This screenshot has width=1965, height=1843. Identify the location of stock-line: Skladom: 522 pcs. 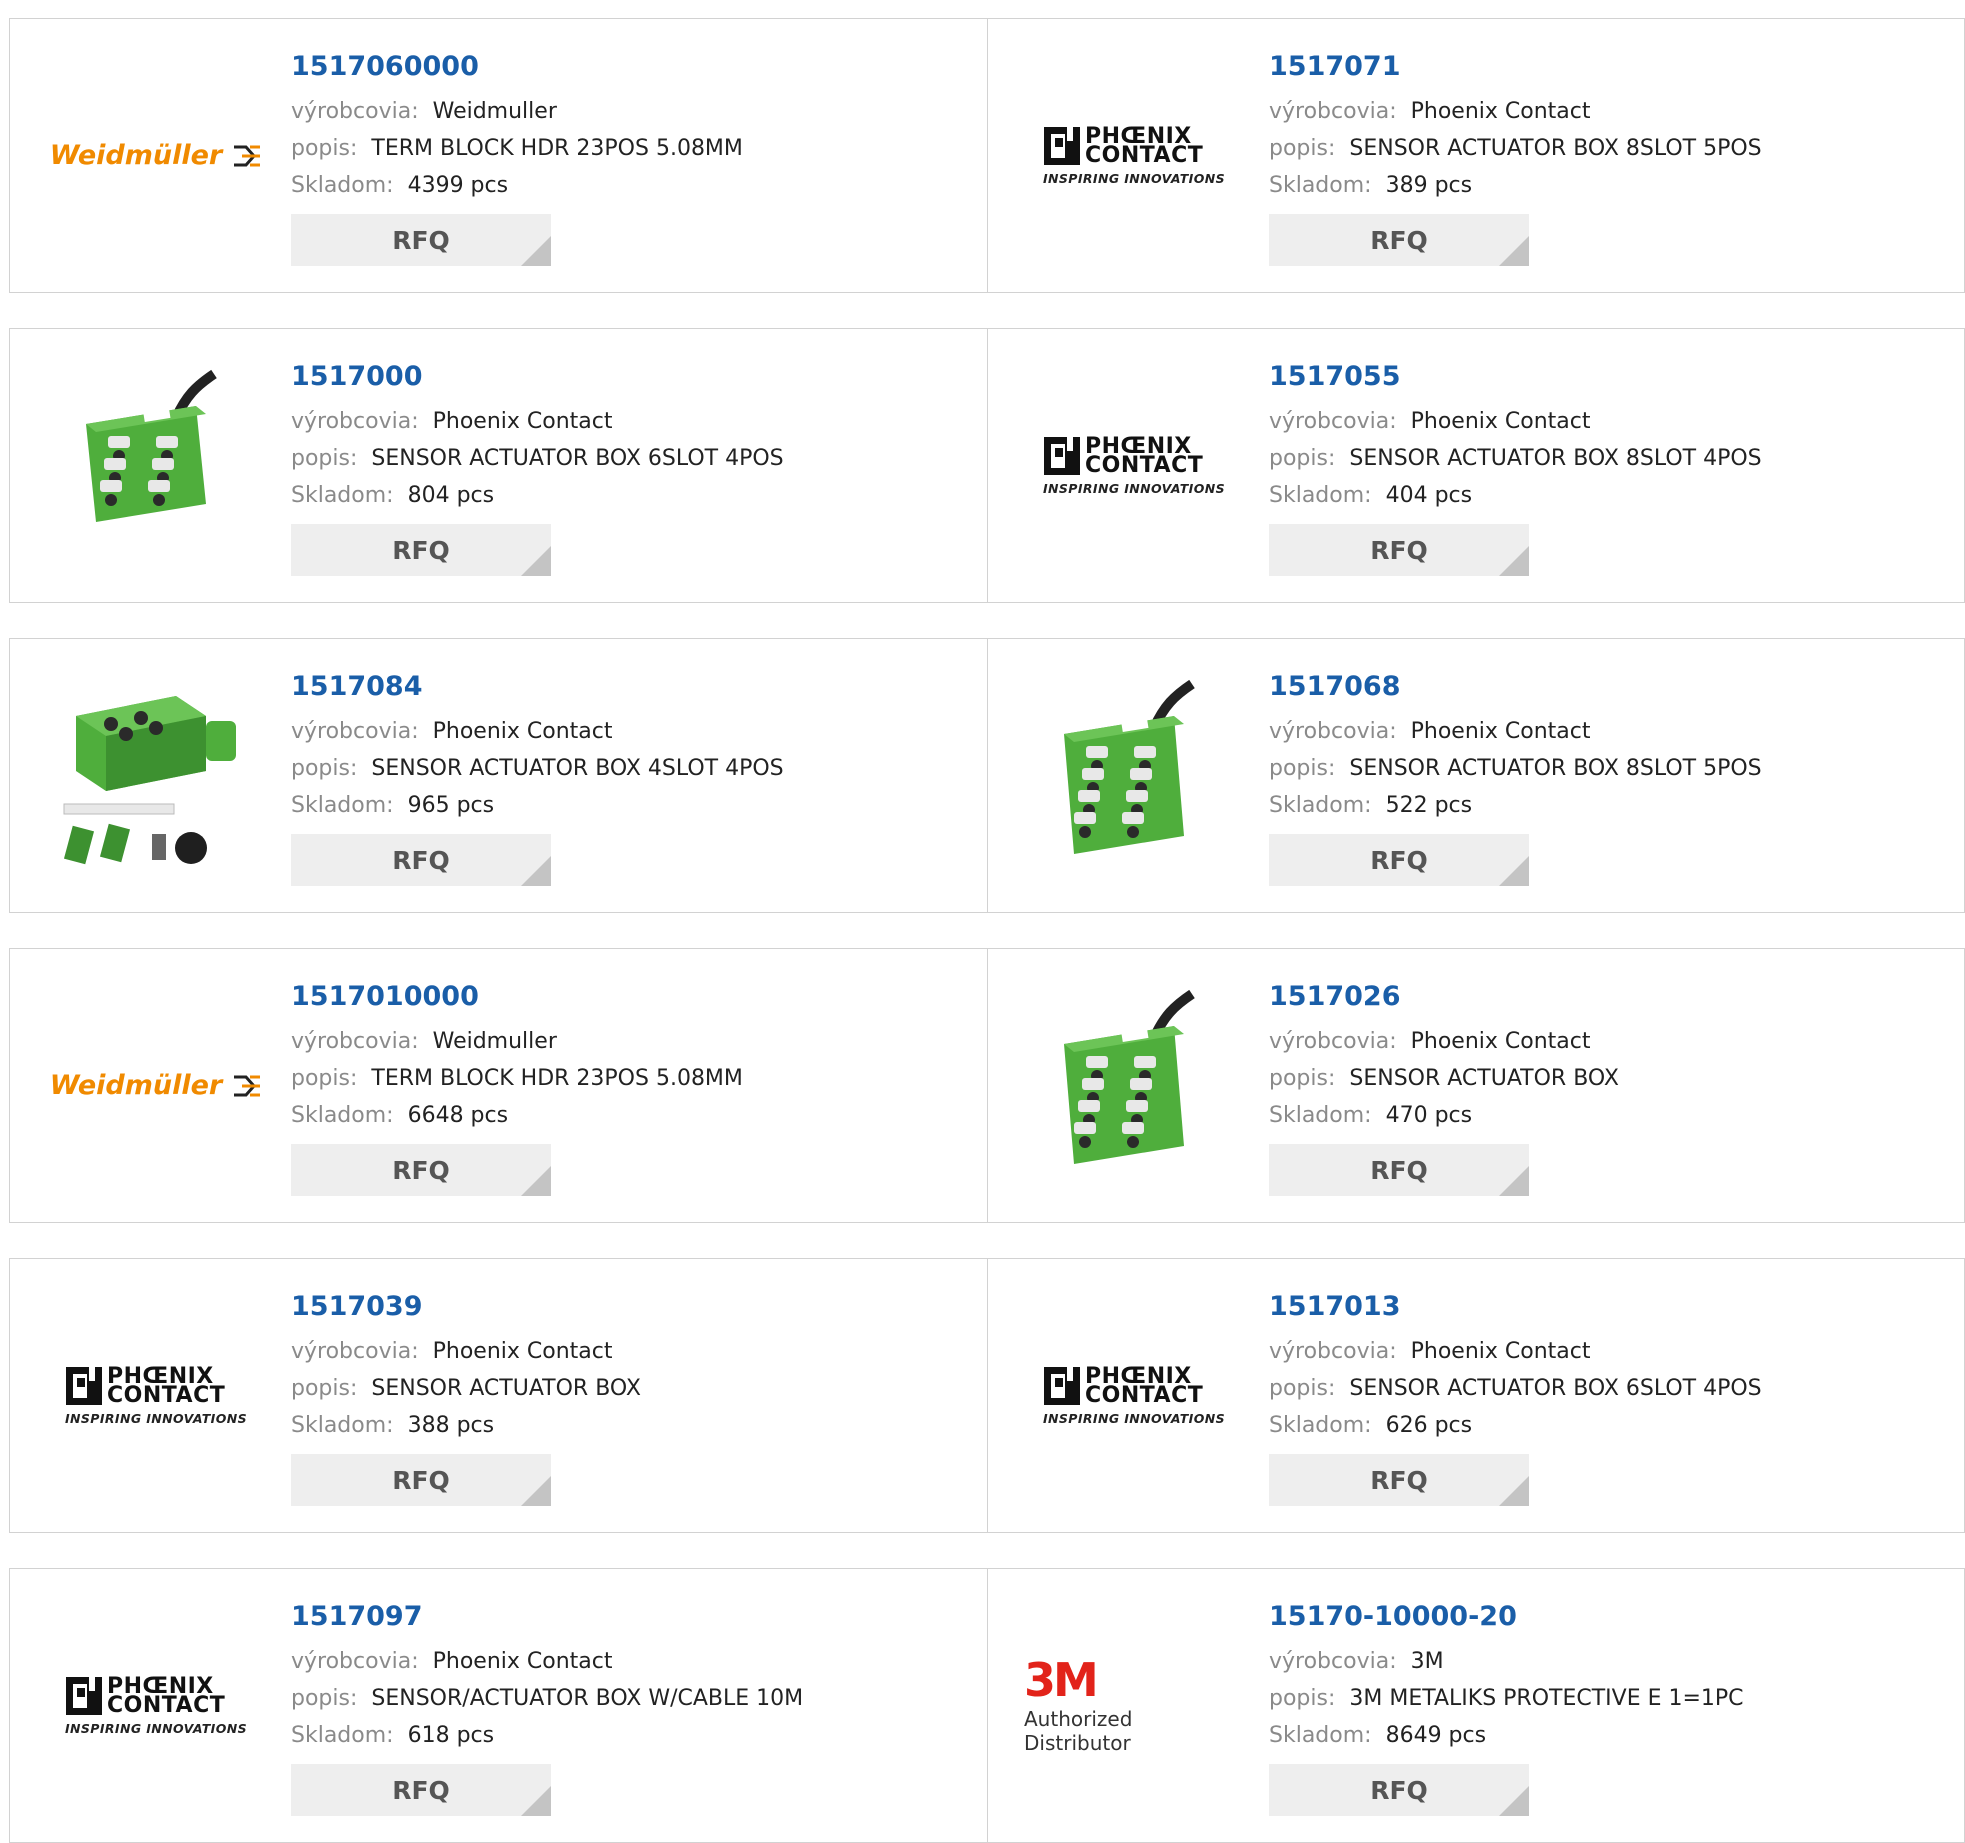
(1515, 805).